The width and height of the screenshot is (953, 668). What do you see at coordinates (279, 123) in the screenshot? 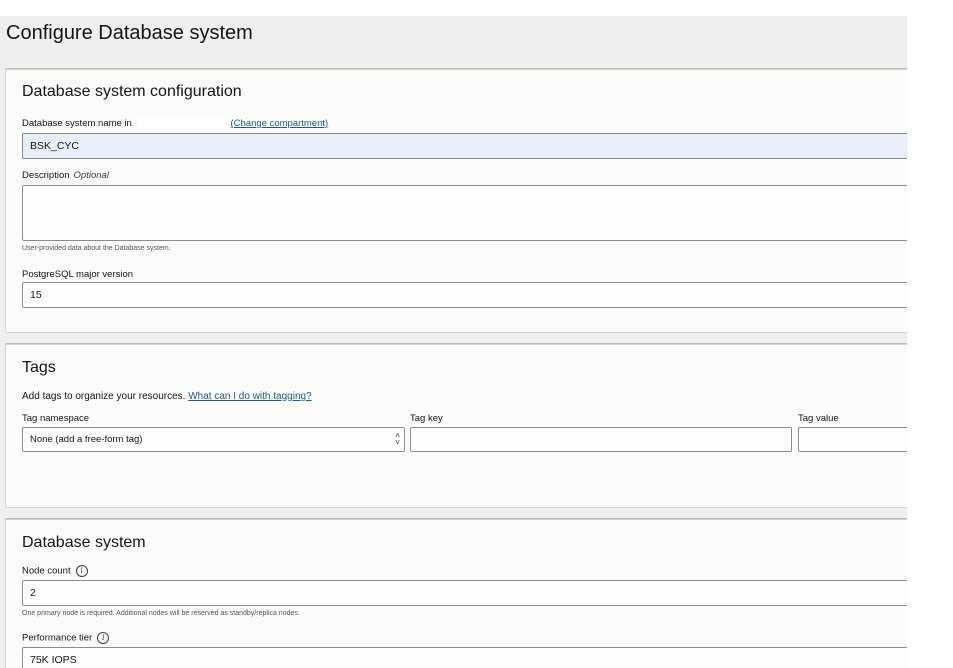
I see `change-compartment-link: (Change compartment)` at bounding box center [279, 123].